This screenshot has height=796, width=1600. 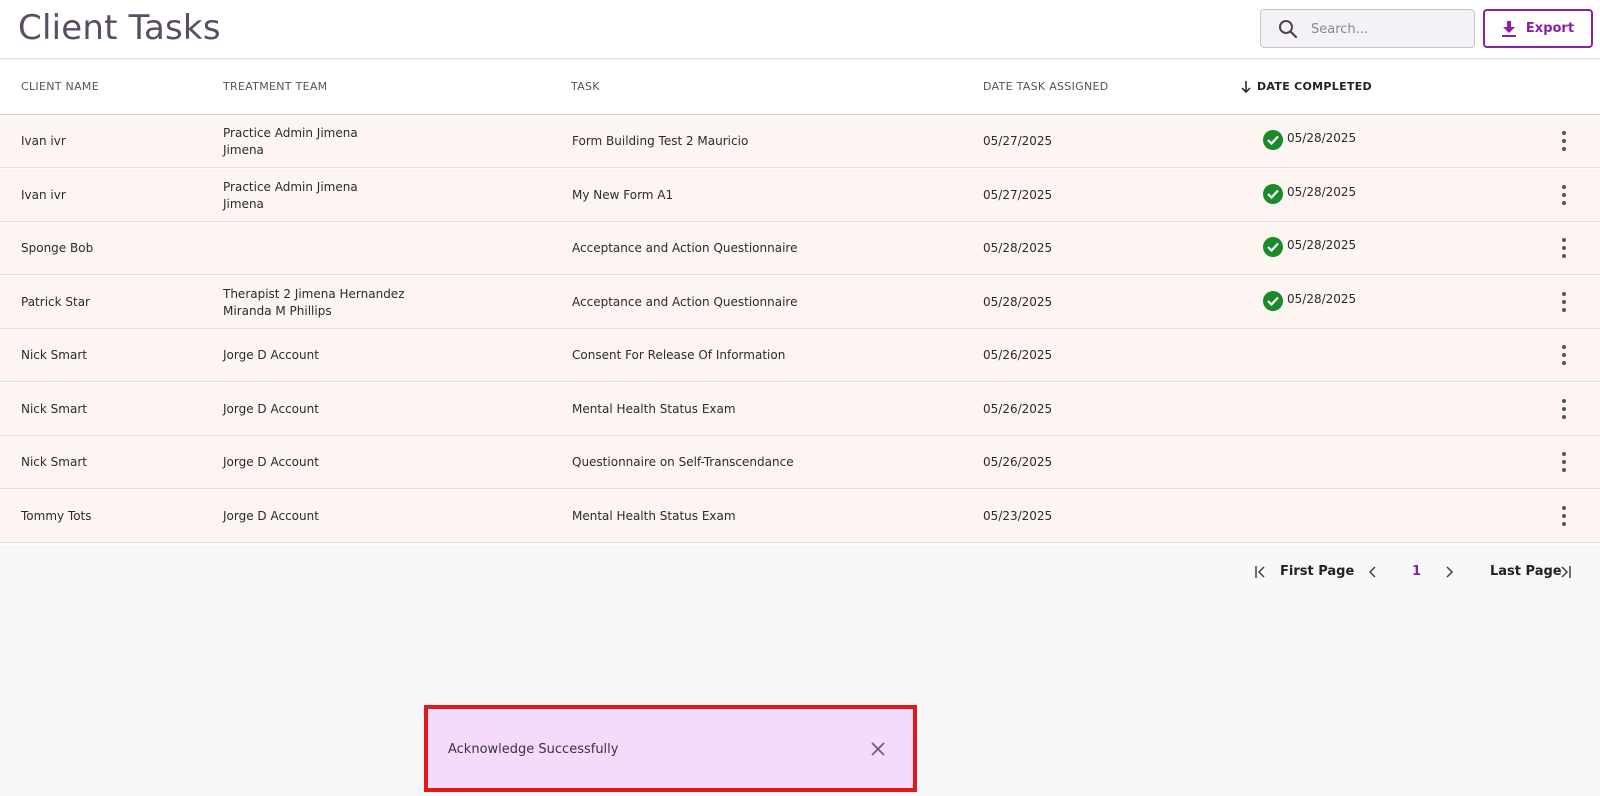 What do you see at coordinates (1046, 86) in the screenshot?
I see `column-header-date-assigned: DATE TASK ASSIGNED` at bounding box center [1046, 86].